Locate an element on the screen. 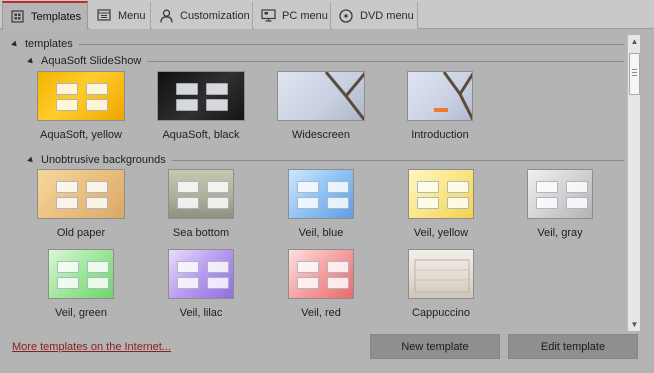  tab-label: Templates is located at coordinates (56, 16).